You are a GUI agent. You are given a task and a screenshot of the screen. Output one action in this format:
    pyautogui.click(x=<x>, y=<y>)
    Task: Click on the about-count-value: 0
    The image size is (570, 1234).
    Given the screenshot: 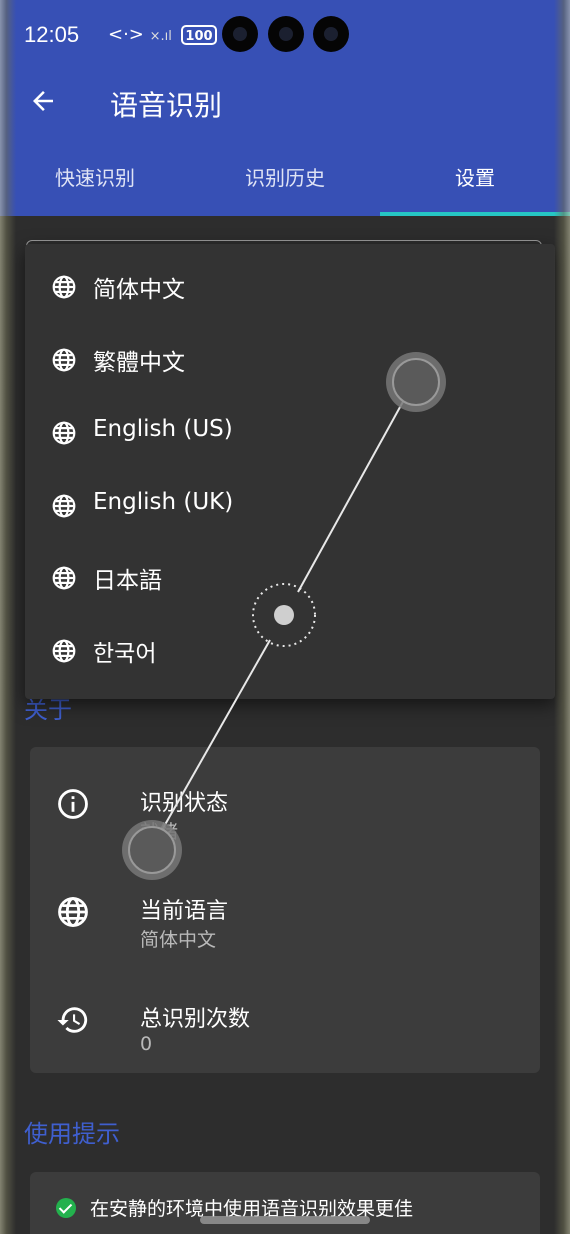 What is the action you would take?
    pyautogui.click(x=146, y=1044)
    